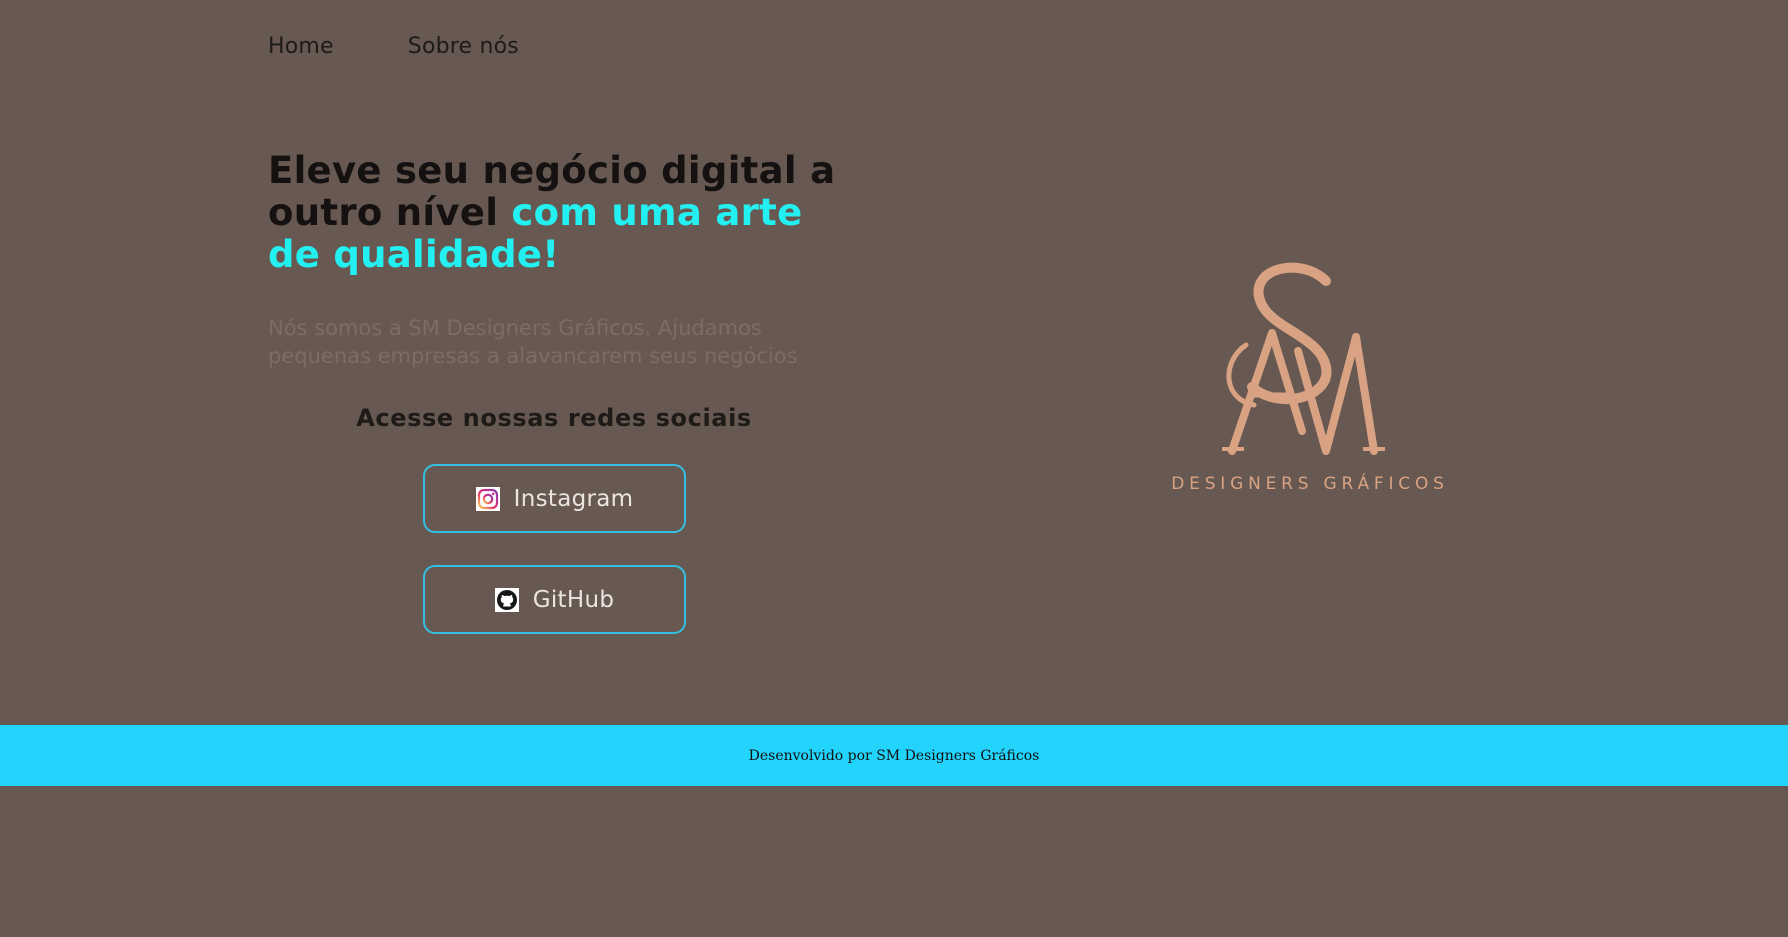  Describe the element at coordinates (1303, 358) in the screenshot. I see `sm-monogram` at that location.